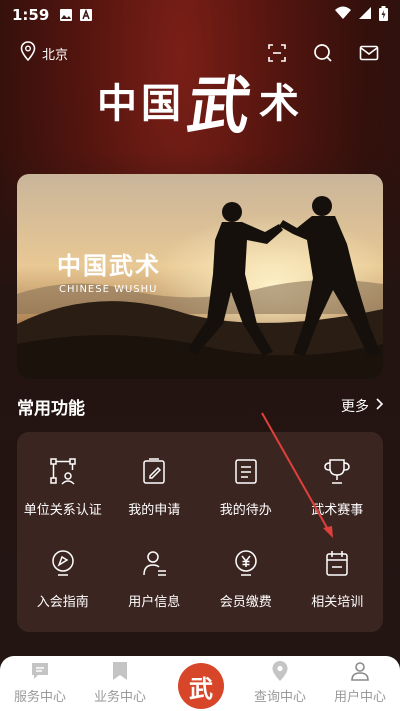  What do you see at coordinates (63, 563) in the screenshot?
I see `guide-icon` at bounding box center [63, 563].